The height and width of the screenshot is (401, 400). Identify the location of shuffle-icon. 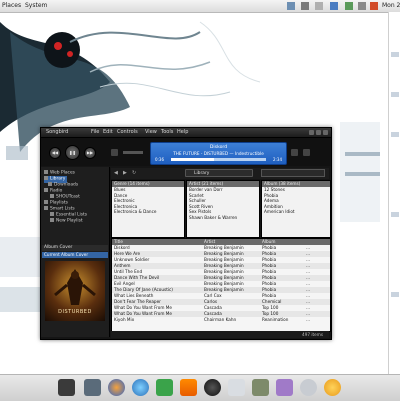
(306, 152).